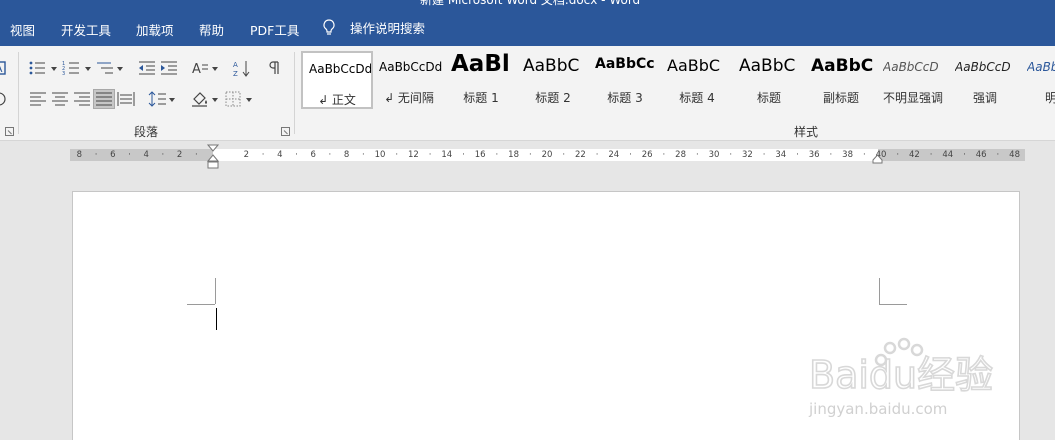 The width and height of the screenshot is (1055, 440). I want to click on tab-view: 视图, so click(22, 29).